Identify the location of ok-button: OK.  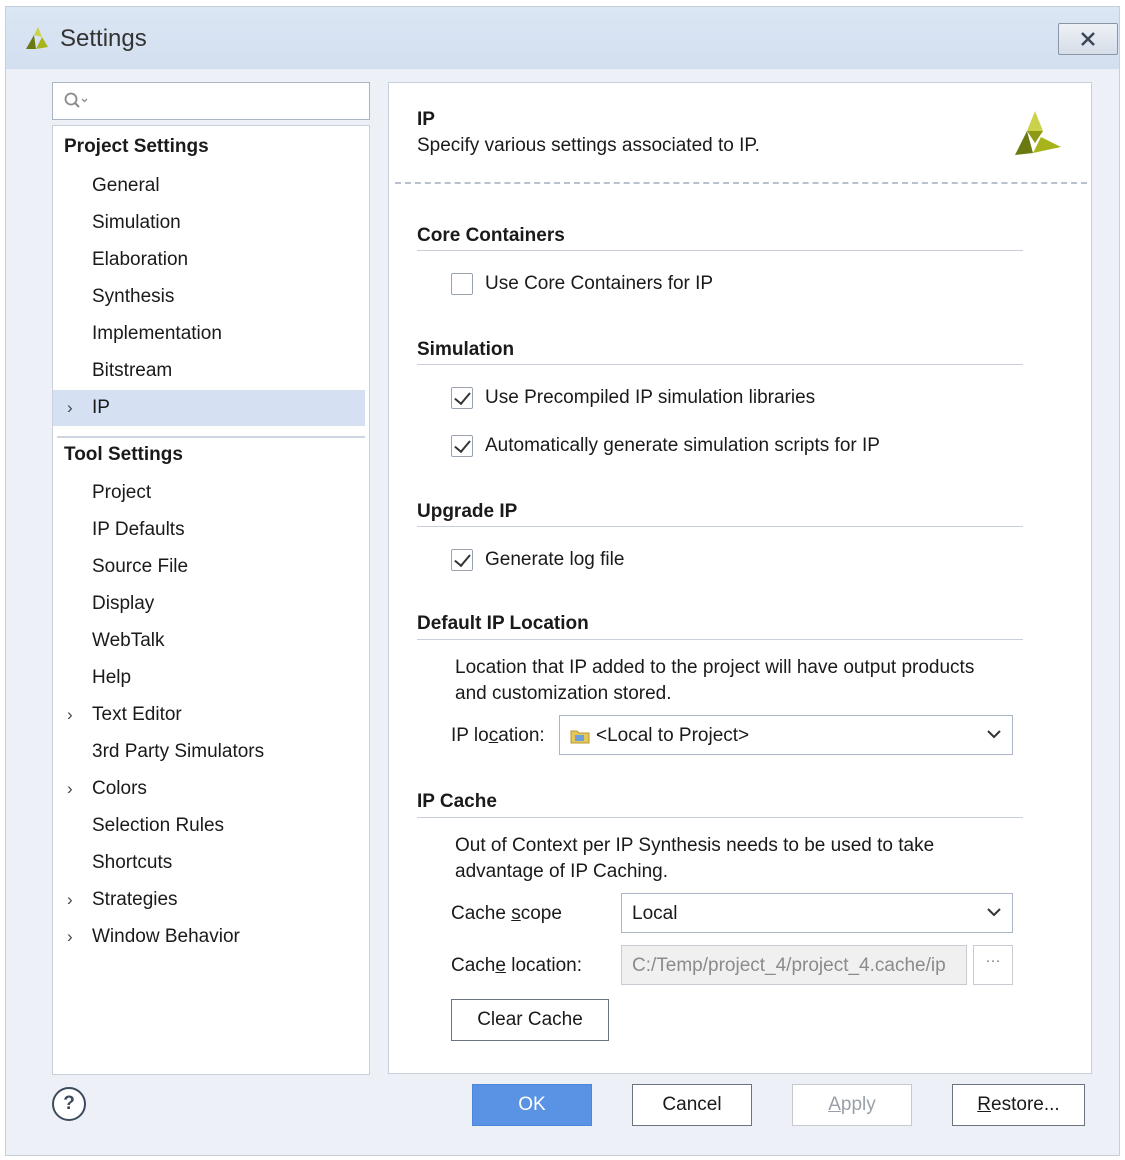
(532, 1105).